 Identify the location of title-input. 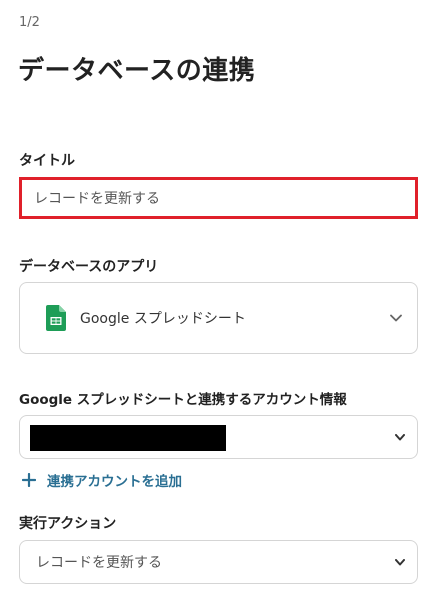
(218, 198).